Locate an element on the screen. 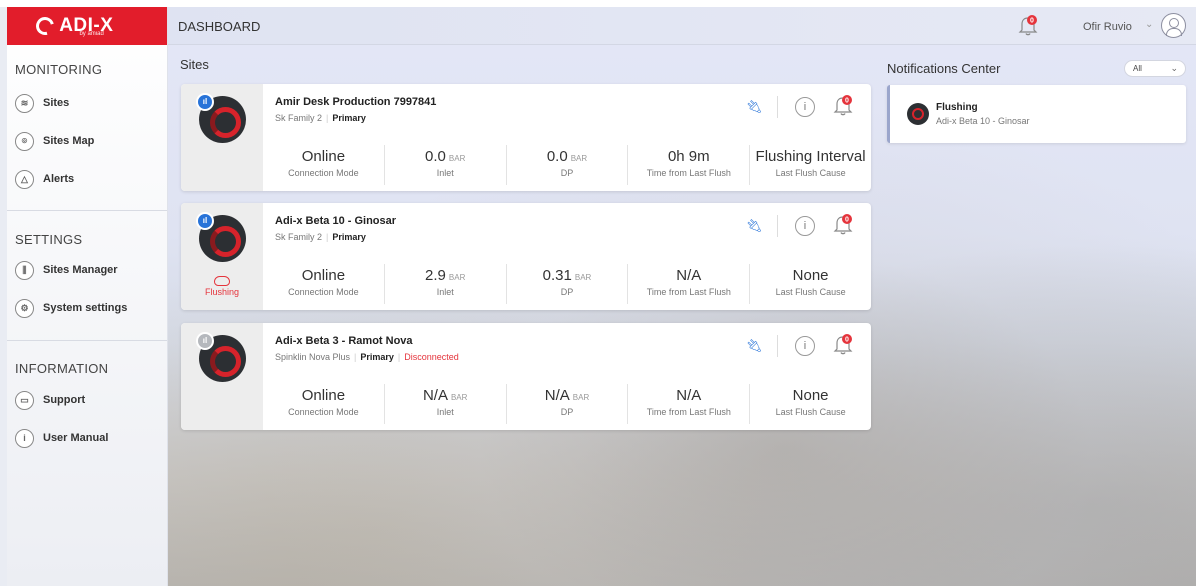  notifications-filter-select: All ⌄ is located at coordinates (1155, 68).